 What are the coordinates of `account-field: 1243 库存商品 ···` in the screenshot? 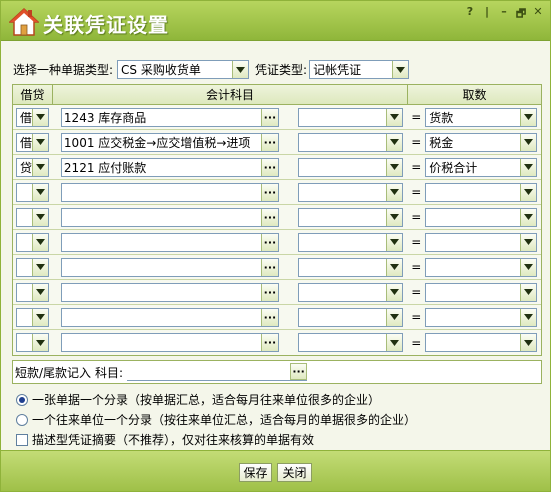 It's located at (169, 117).